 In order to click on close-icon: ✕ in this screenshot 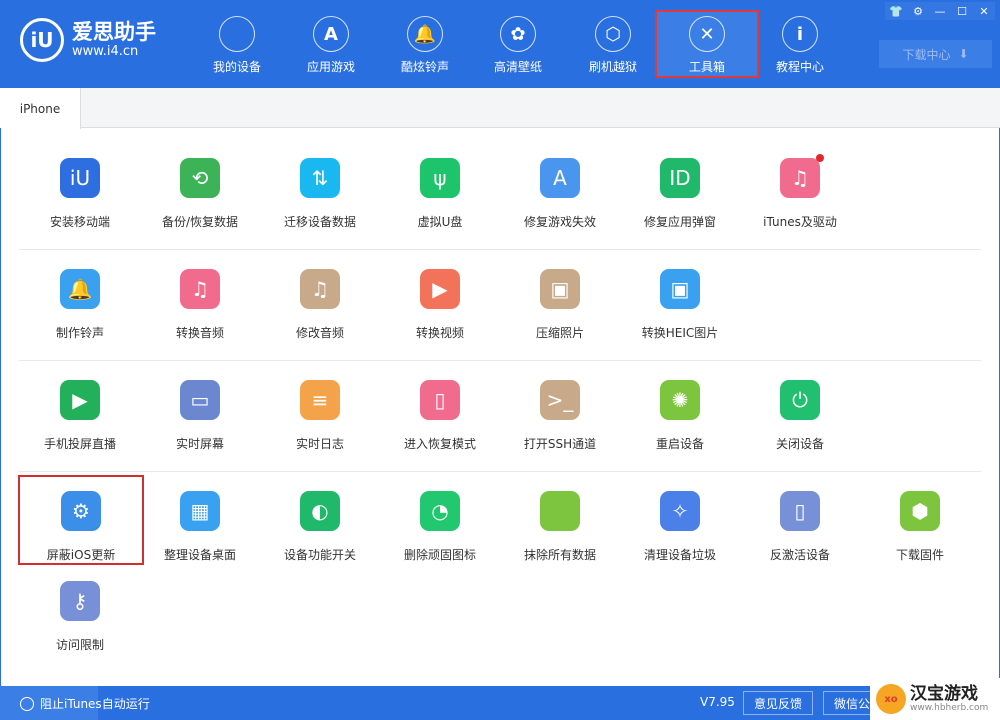, I will do `click(984, 11)`.